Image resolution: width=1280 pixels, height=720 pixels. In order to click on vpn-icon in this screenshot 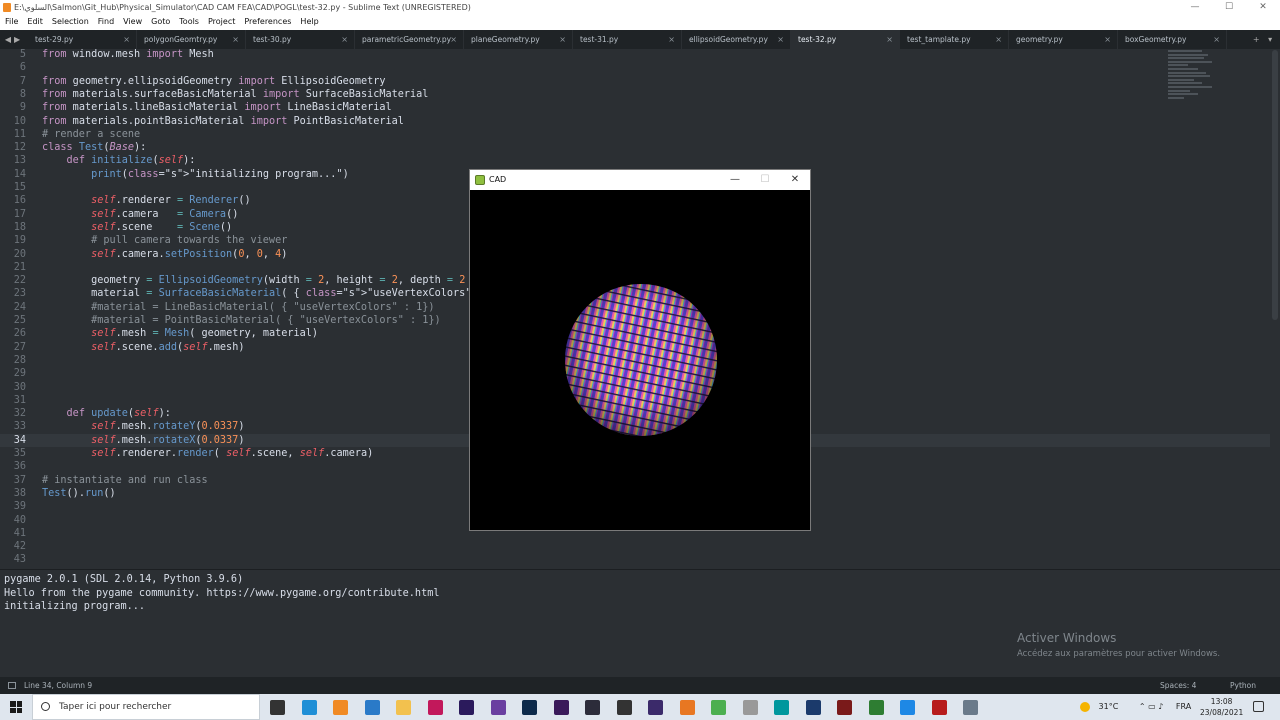, I will do `click(907, 707)`.